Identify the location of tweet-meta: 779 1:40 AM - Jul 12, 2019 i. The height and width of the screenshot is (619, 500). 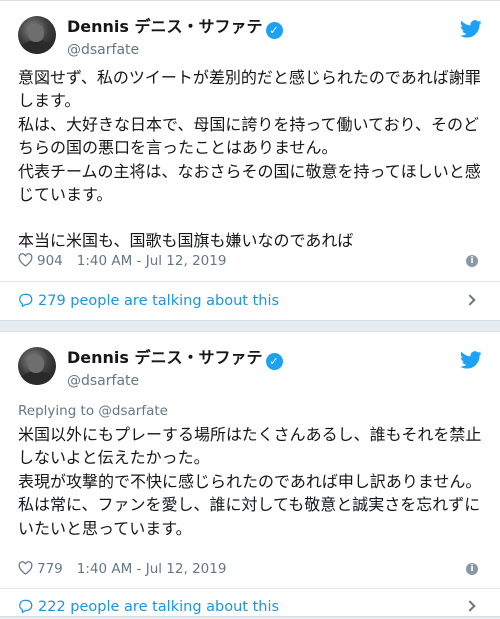
(250, 569).